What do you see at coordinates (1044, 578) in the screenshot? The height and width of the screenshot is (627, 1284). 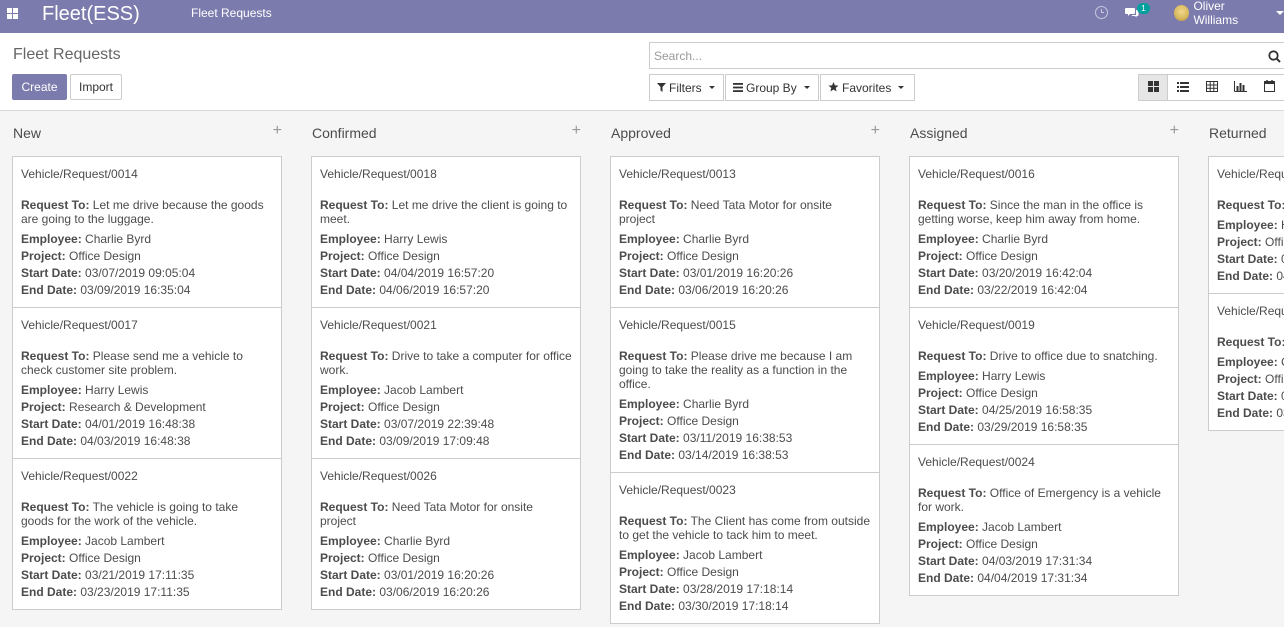 I see `end-date-field: End Date: 04/04/2019 17:31:34` at bounding box center [1044, 578].